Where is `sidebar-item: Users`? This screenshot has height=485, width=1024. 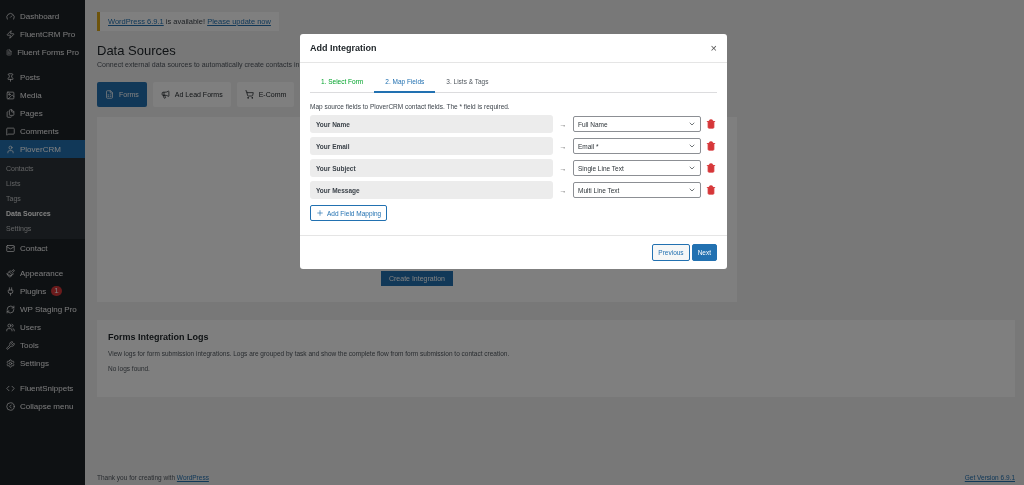
sidebar-item: Users is located at coordinates (42, 327).